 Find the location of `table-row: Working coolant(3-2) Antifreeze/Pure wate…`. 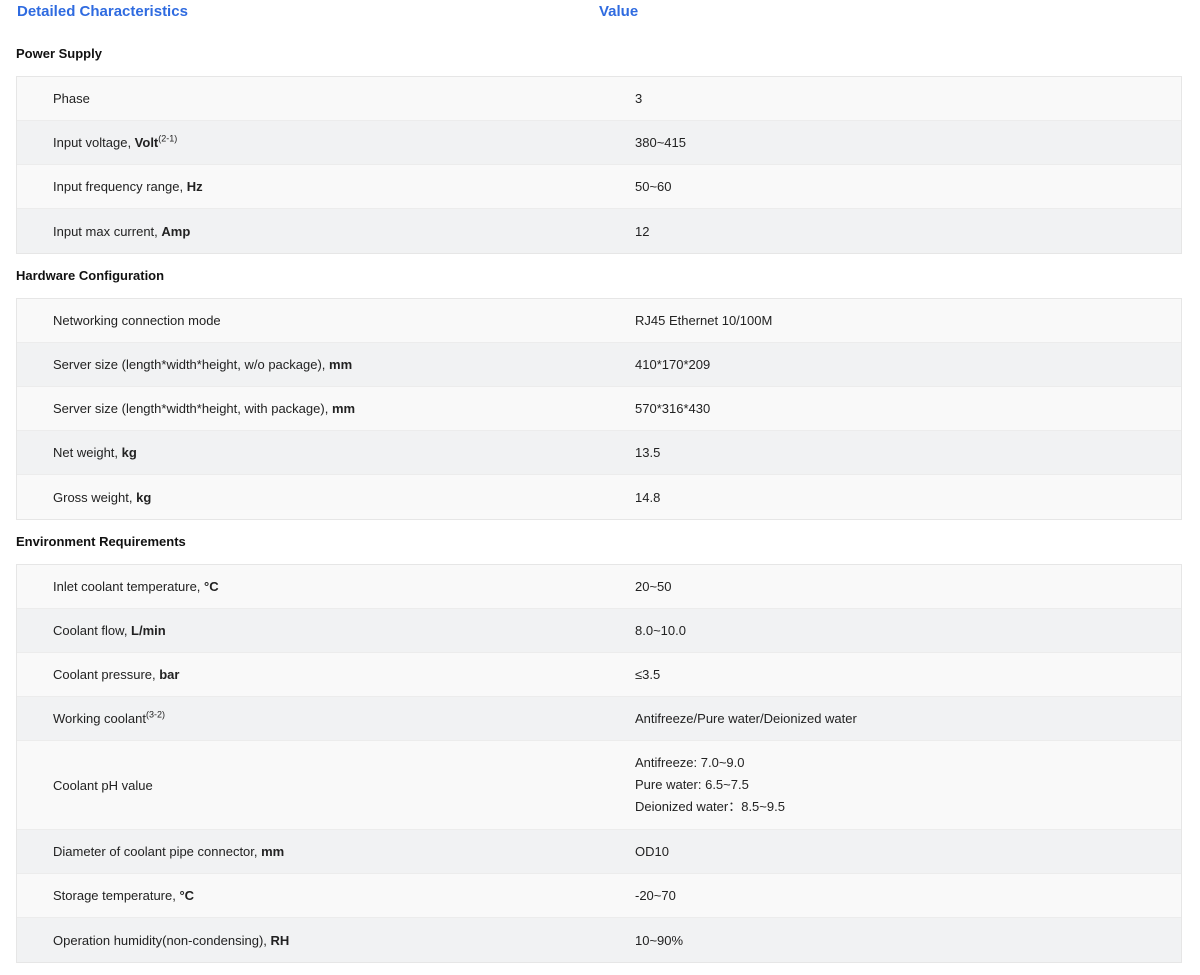

table-row: Working coolant(3-2) Antifreeze/Pure wate… is located at coordinates (599, 719).